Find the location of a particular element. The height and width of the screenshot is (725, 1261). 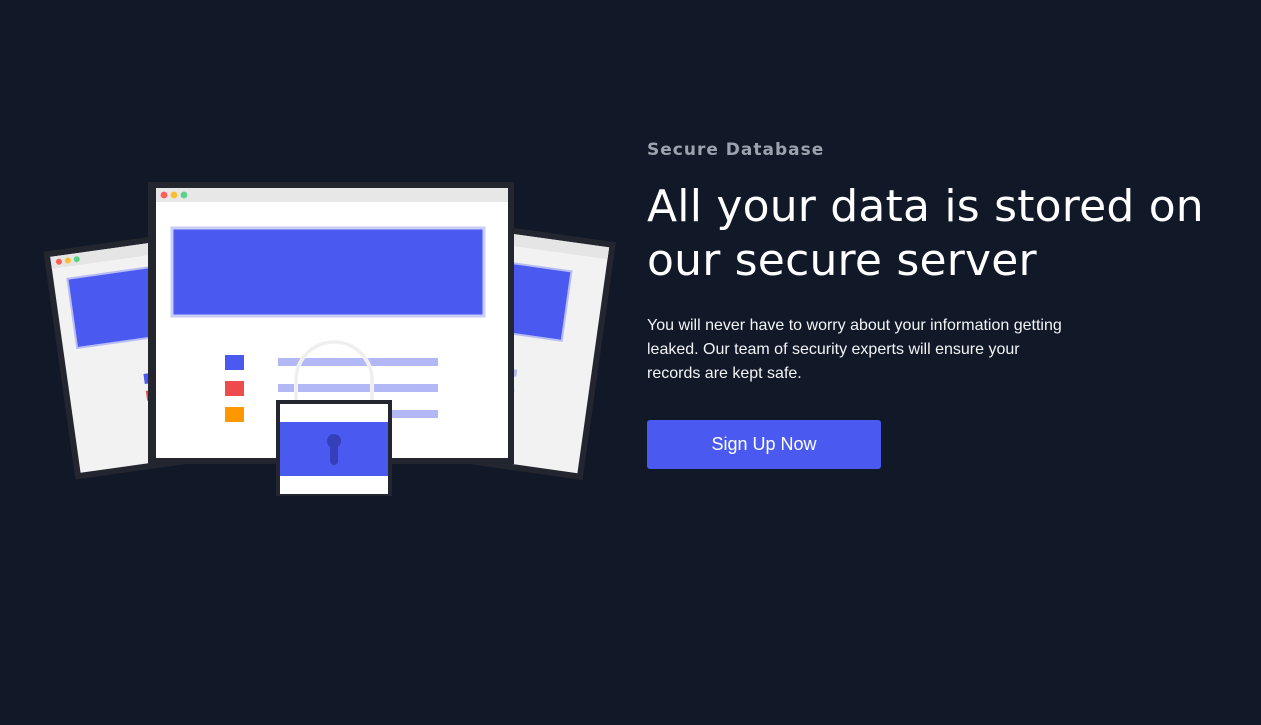

headline-line-2: our secure server is located at coordinates (842, 260).